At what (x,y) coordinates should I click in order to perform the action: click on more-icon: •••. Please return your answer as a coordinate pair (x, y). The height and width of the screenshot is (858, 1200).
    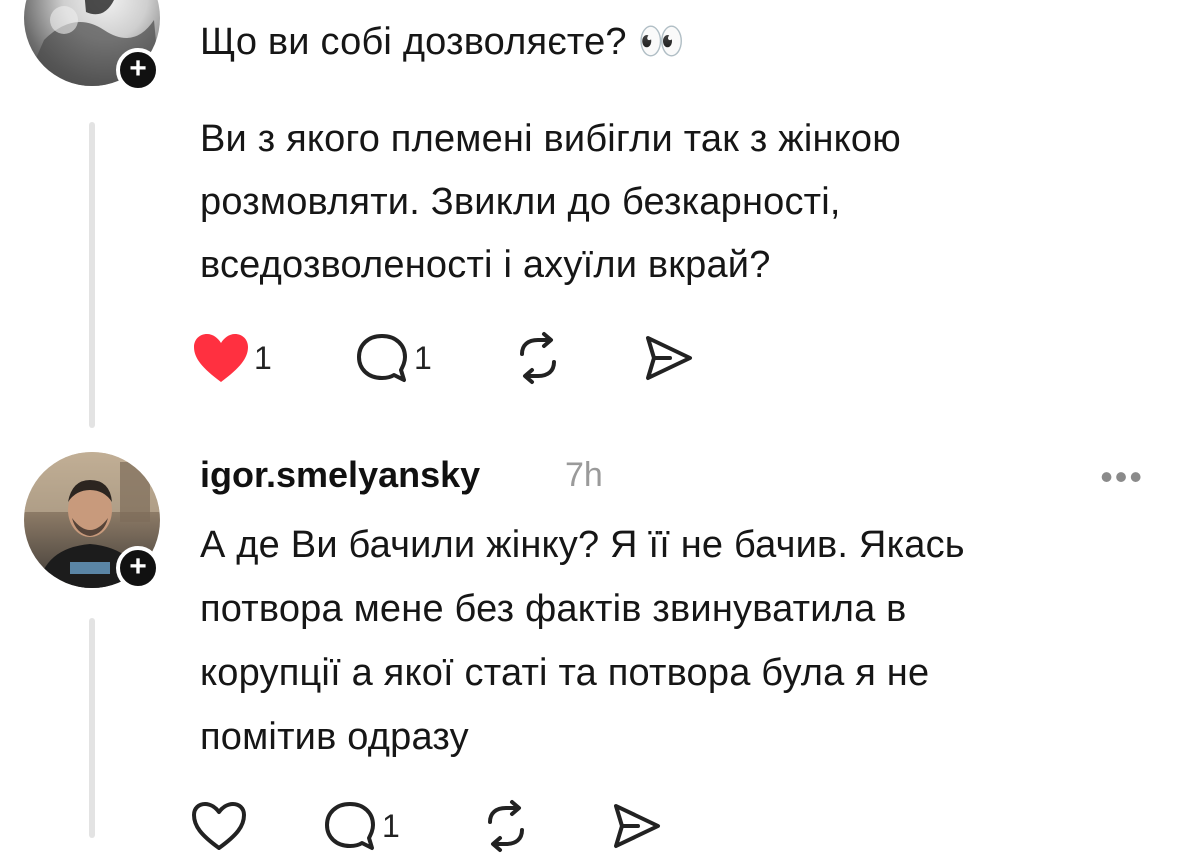
    Looking at the image, I should click on (1122, 477).